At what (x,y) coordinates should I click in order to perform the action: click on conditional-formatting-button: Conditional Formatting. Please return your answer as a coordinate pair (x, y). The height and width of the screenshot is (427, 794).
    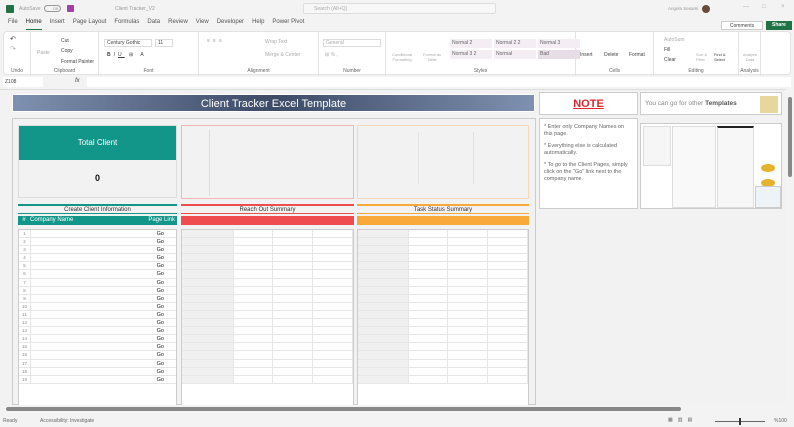
    Looking at the image, I should click on (402, 57).